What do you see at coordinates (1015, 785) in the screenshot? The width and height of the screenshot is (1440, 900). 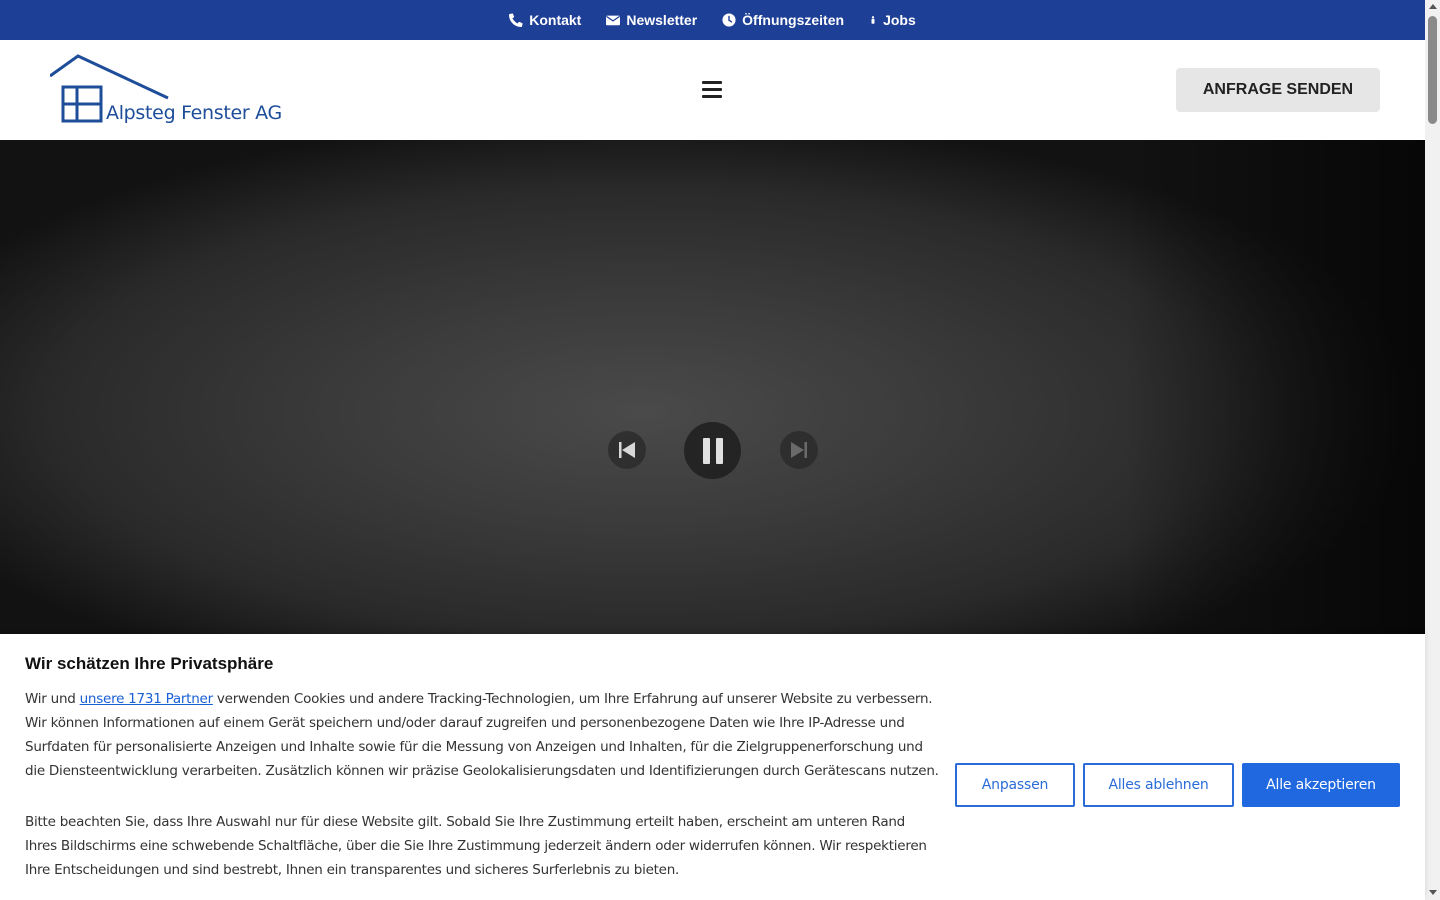 I see `customize-button: Anpassen` at bounding box center [1015, 785].